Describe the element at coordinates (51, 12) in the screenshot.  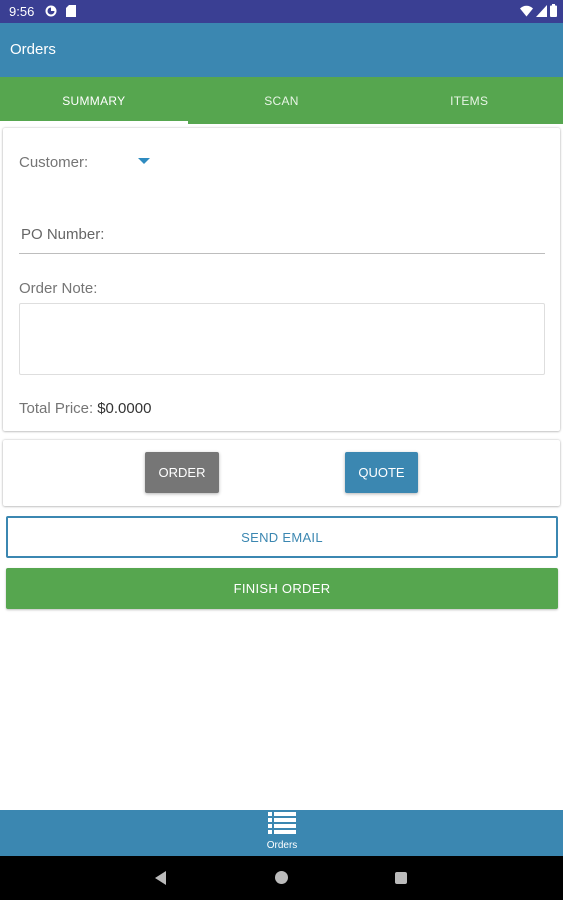
I see `app-notification-icon` at that location.